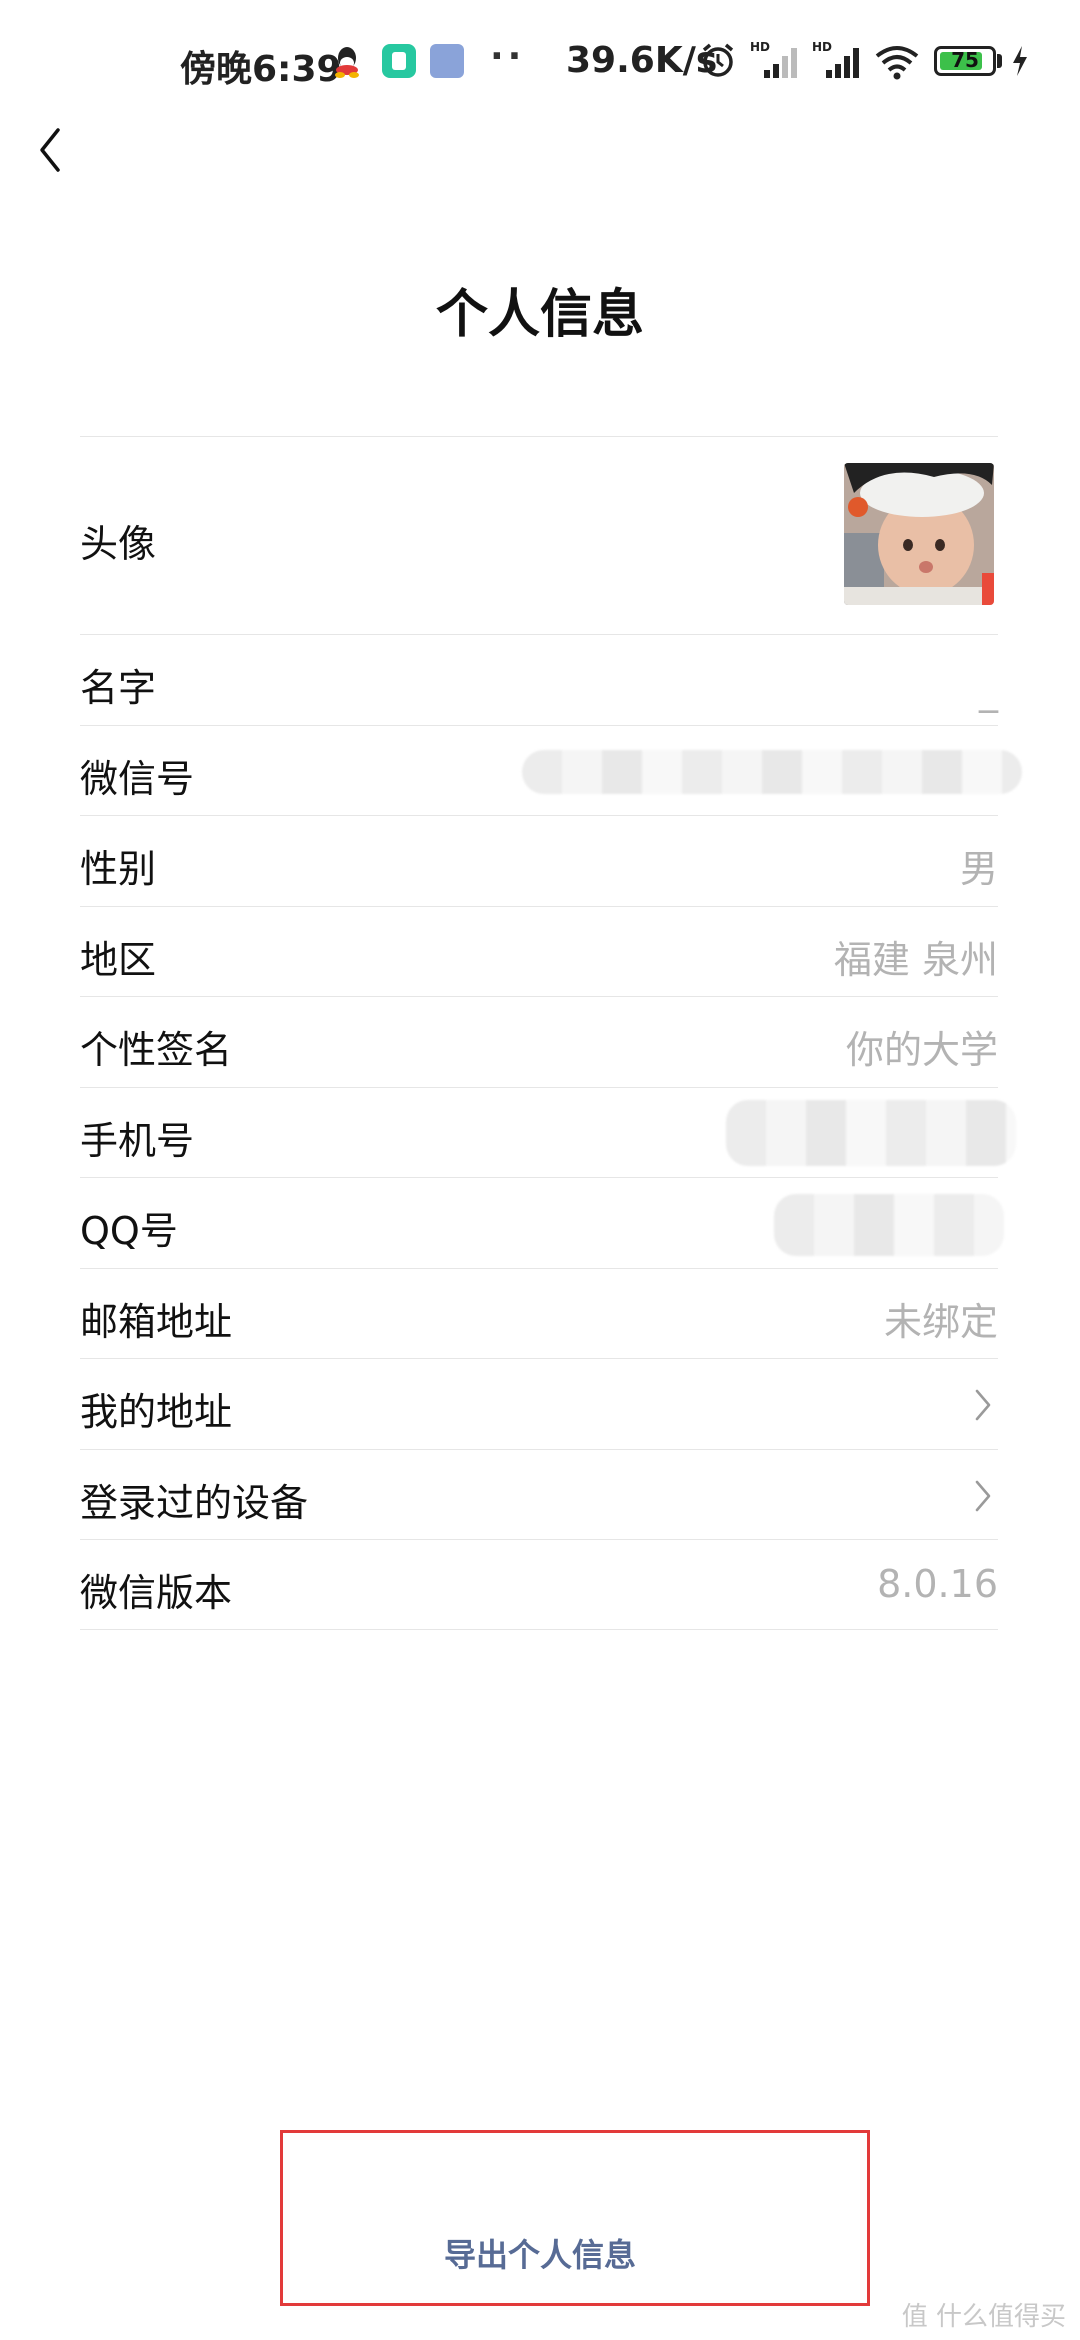 This screenshot has height=2340, width=1080. What do you see at coordinates (156, 1050) in the screenshot?
I see `row-label: 个性签名` at bounding box center [156, 1050].